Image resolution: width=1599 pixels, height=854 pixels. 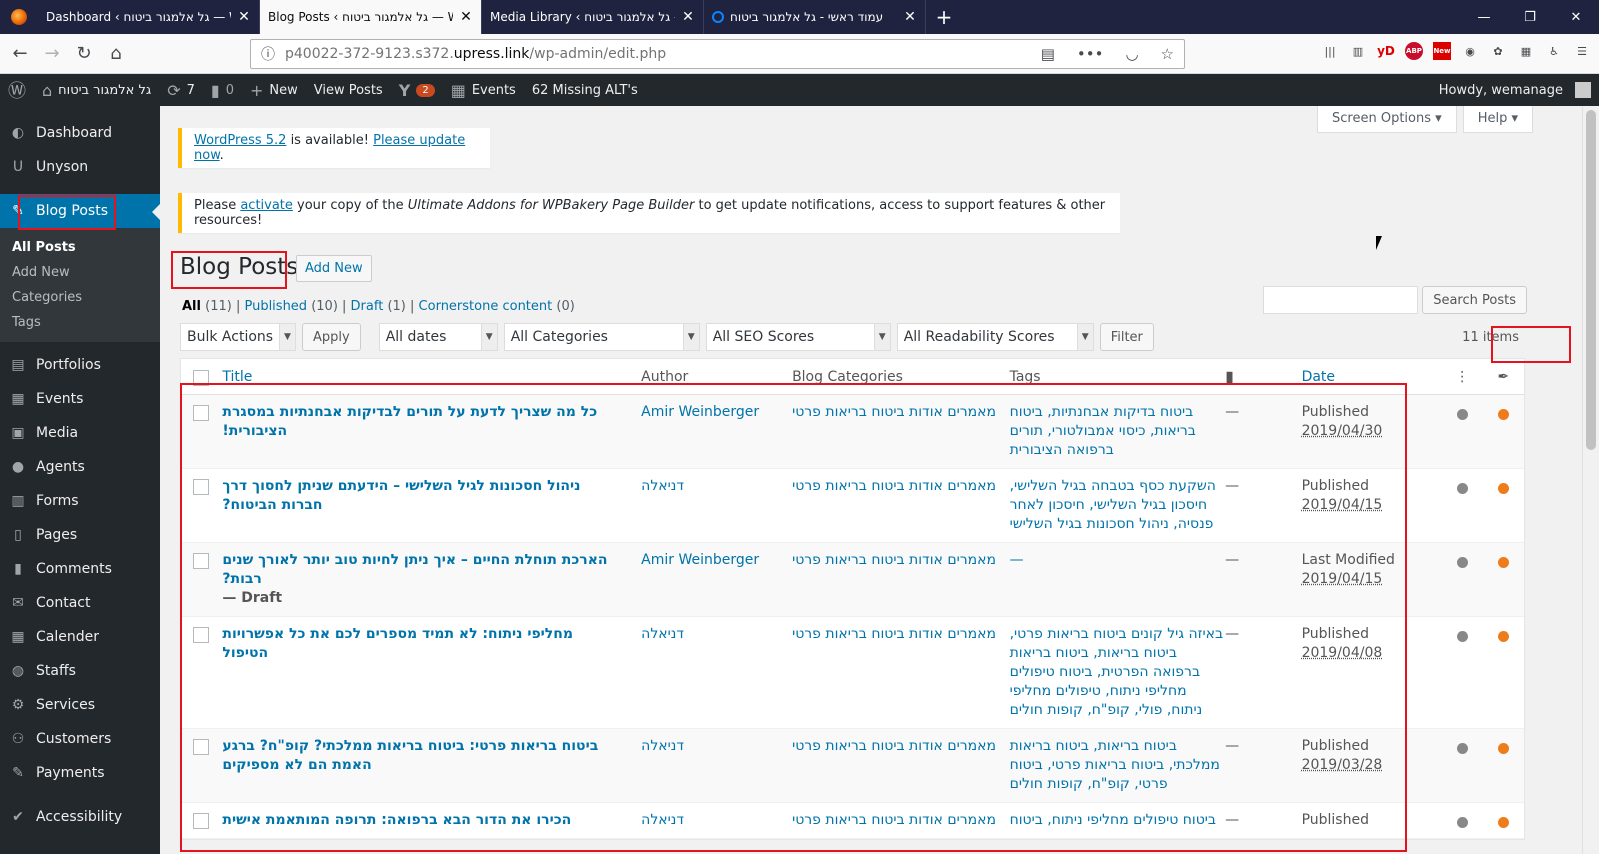 I want to click on select-all-checkbox, so click(x=201, y=377).